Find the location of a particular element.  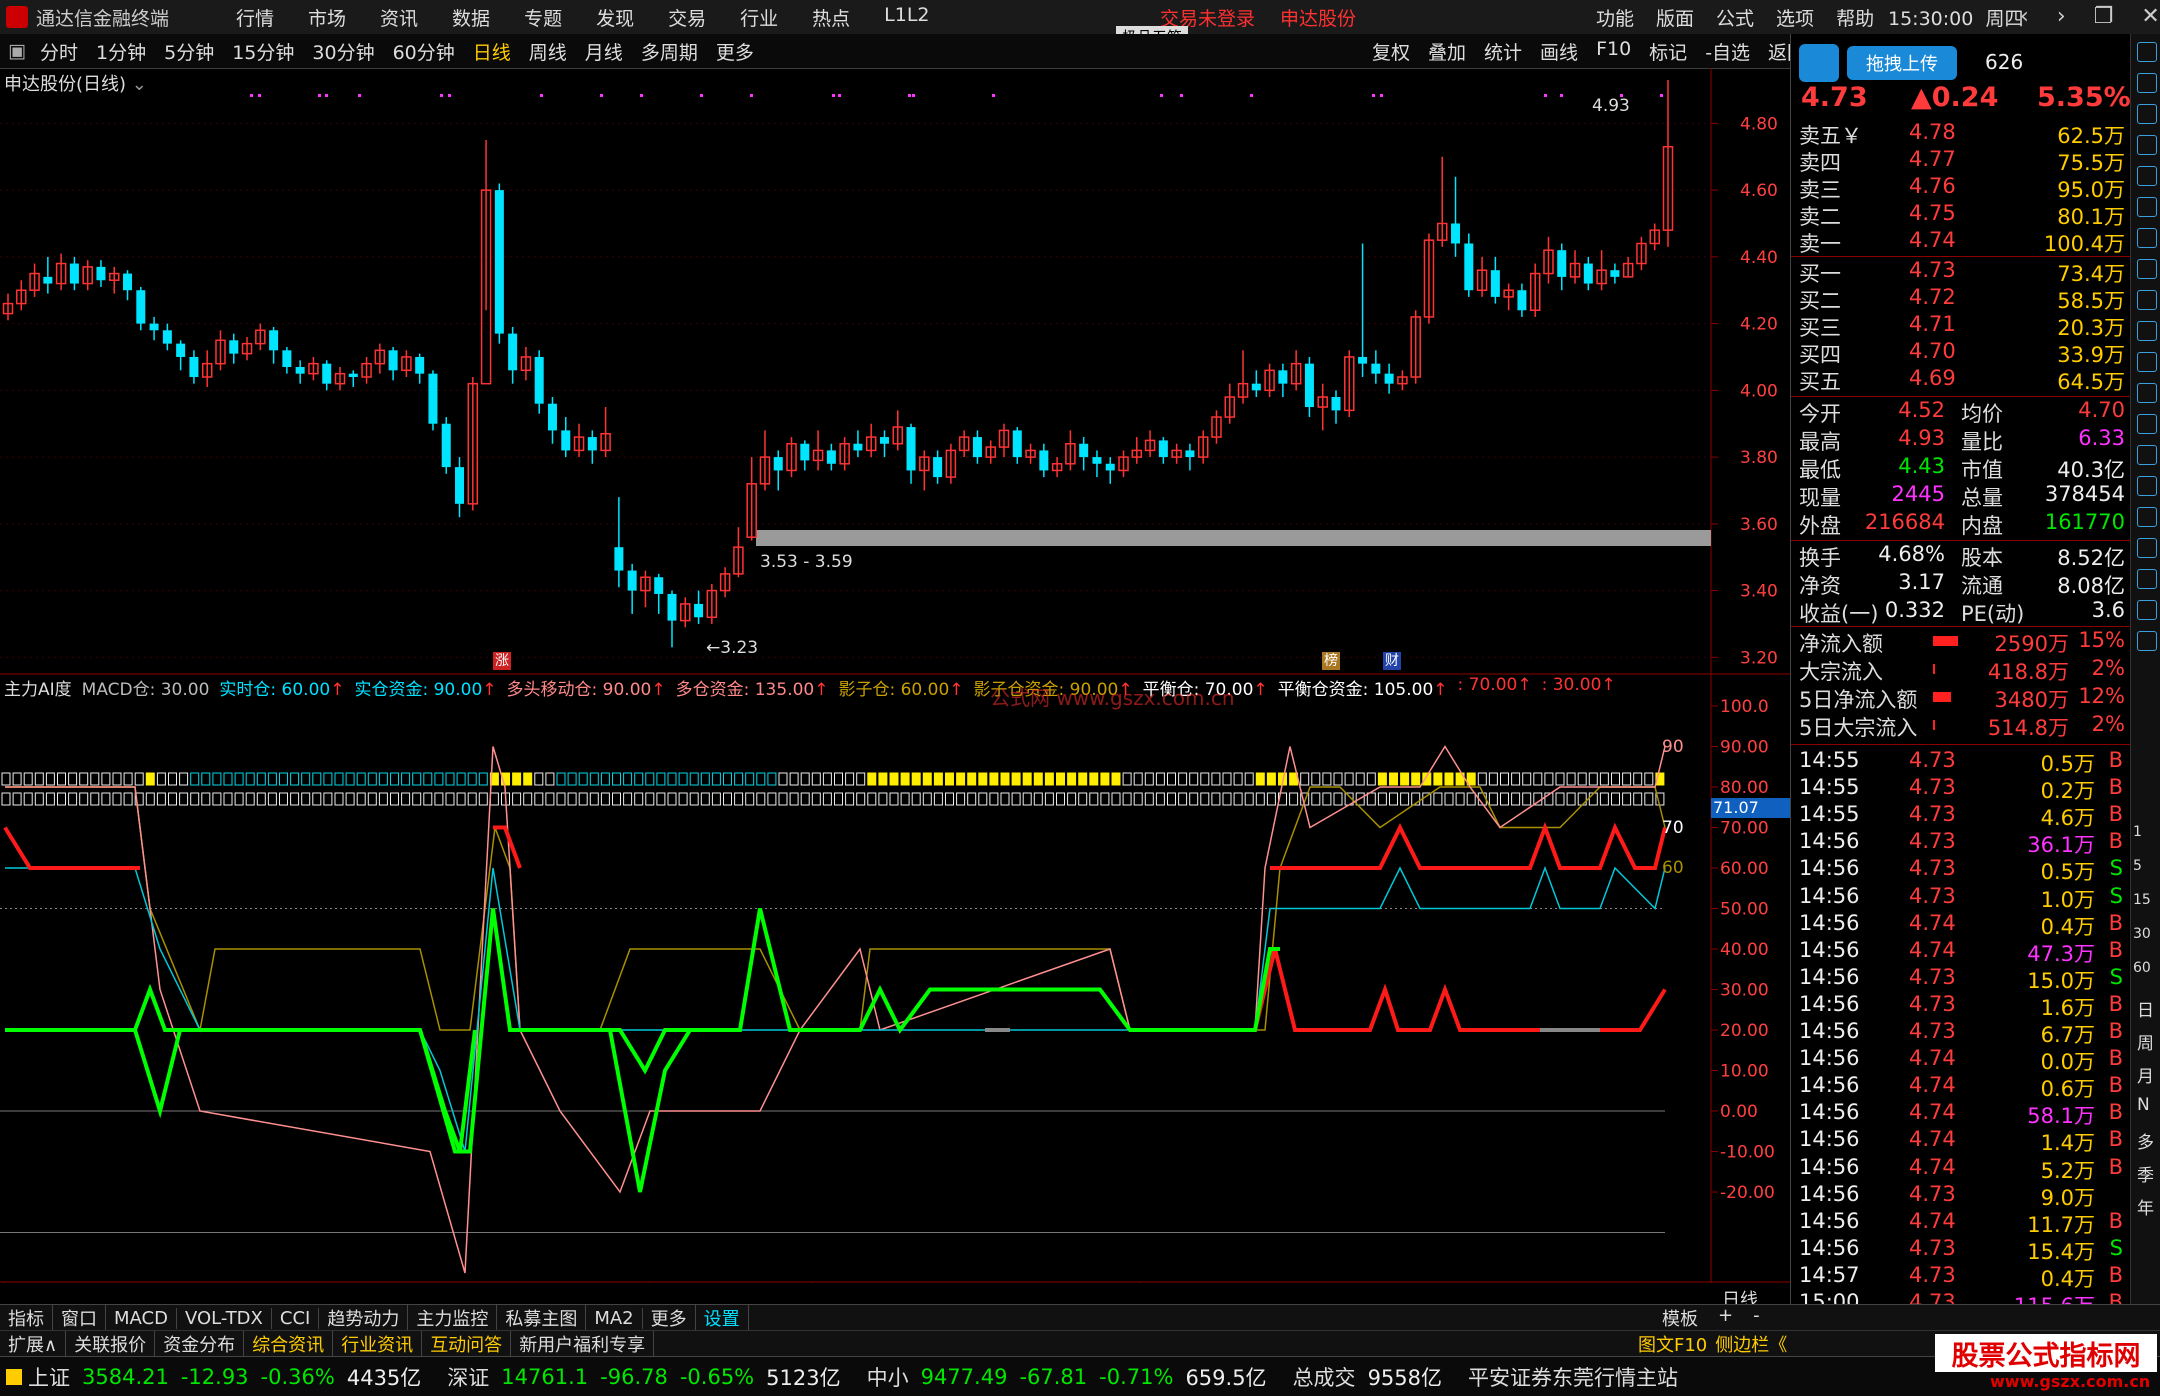

template-tab-2: - is located at coordinates (1756, 1318).